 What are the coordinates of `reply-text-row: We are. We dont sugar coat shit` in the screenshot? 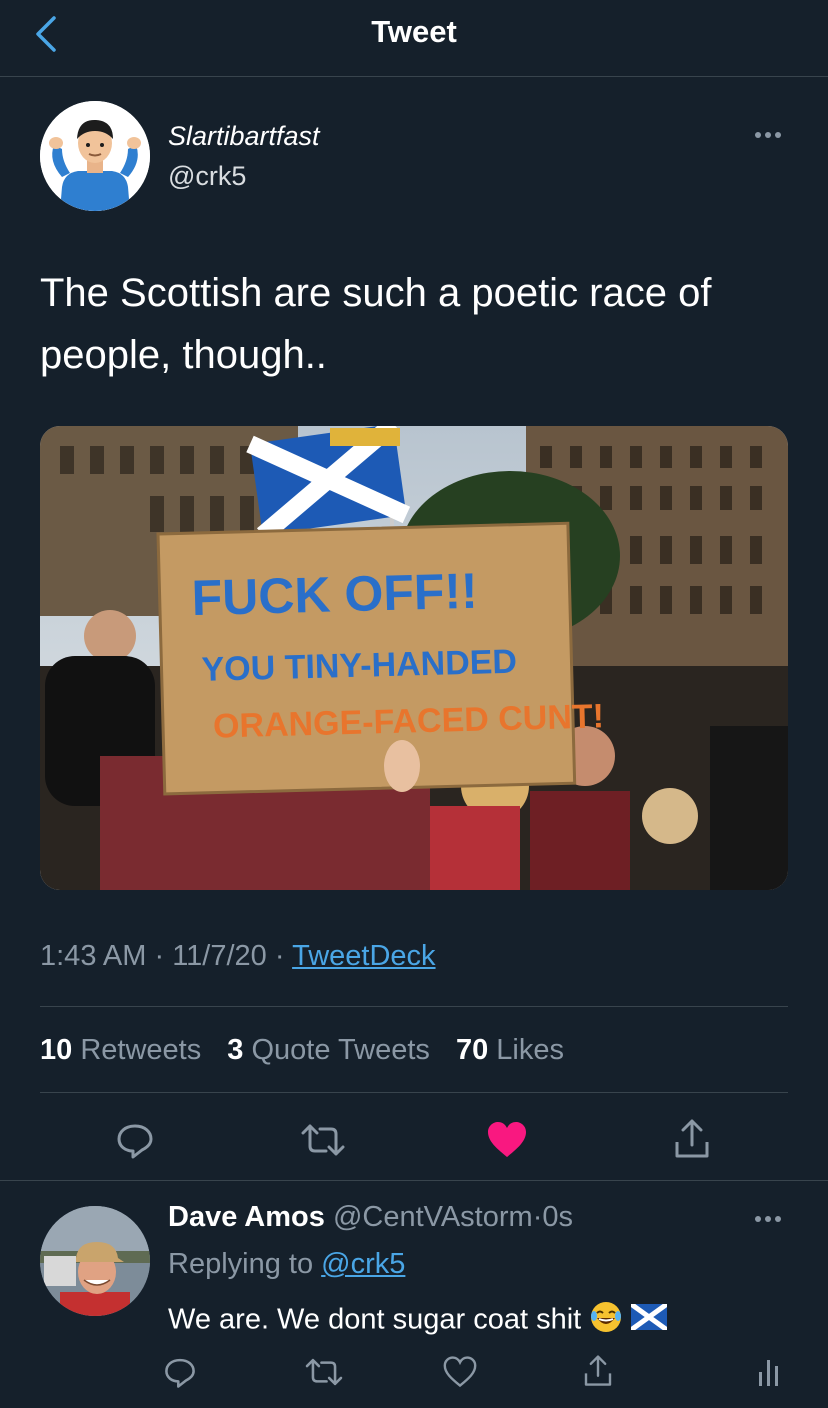 It's located at (418, 1321).